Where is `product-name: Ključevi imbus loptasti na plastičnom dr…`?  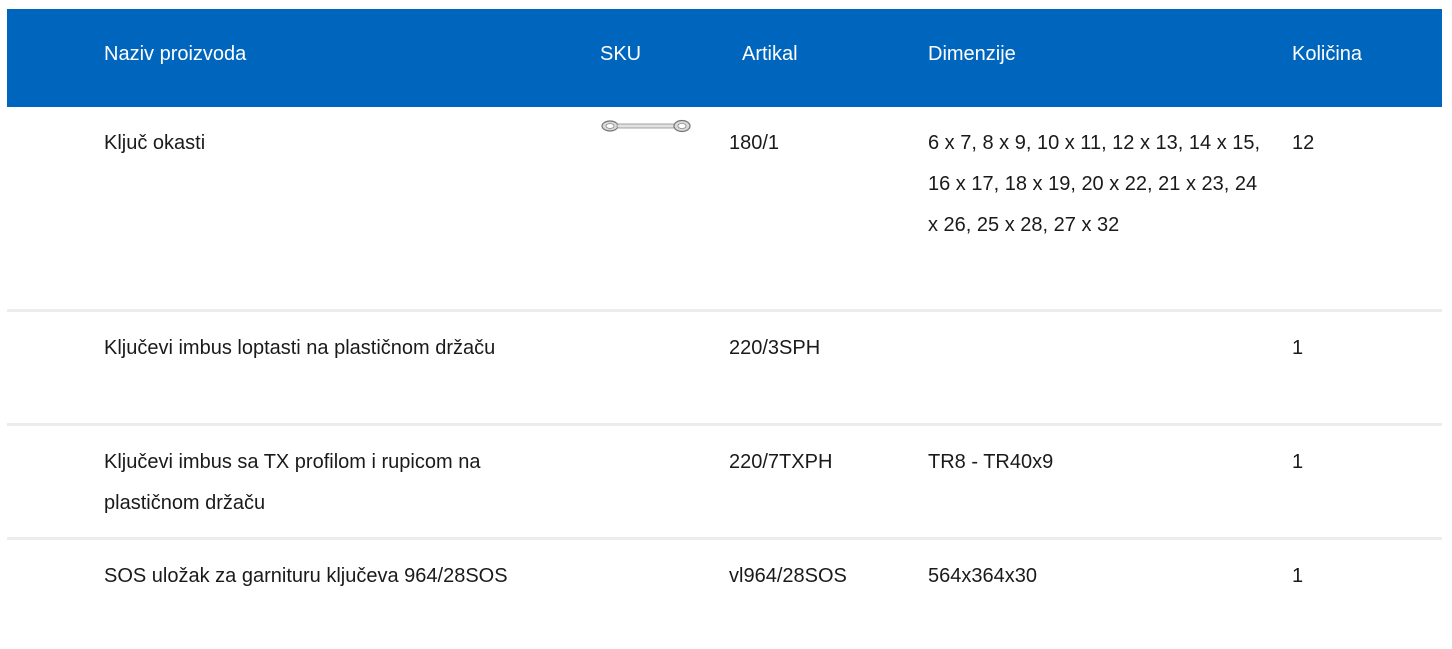 product-name: Ključevi imbus loptasti na plastičnom dr… is located at coordinates (300, 348).